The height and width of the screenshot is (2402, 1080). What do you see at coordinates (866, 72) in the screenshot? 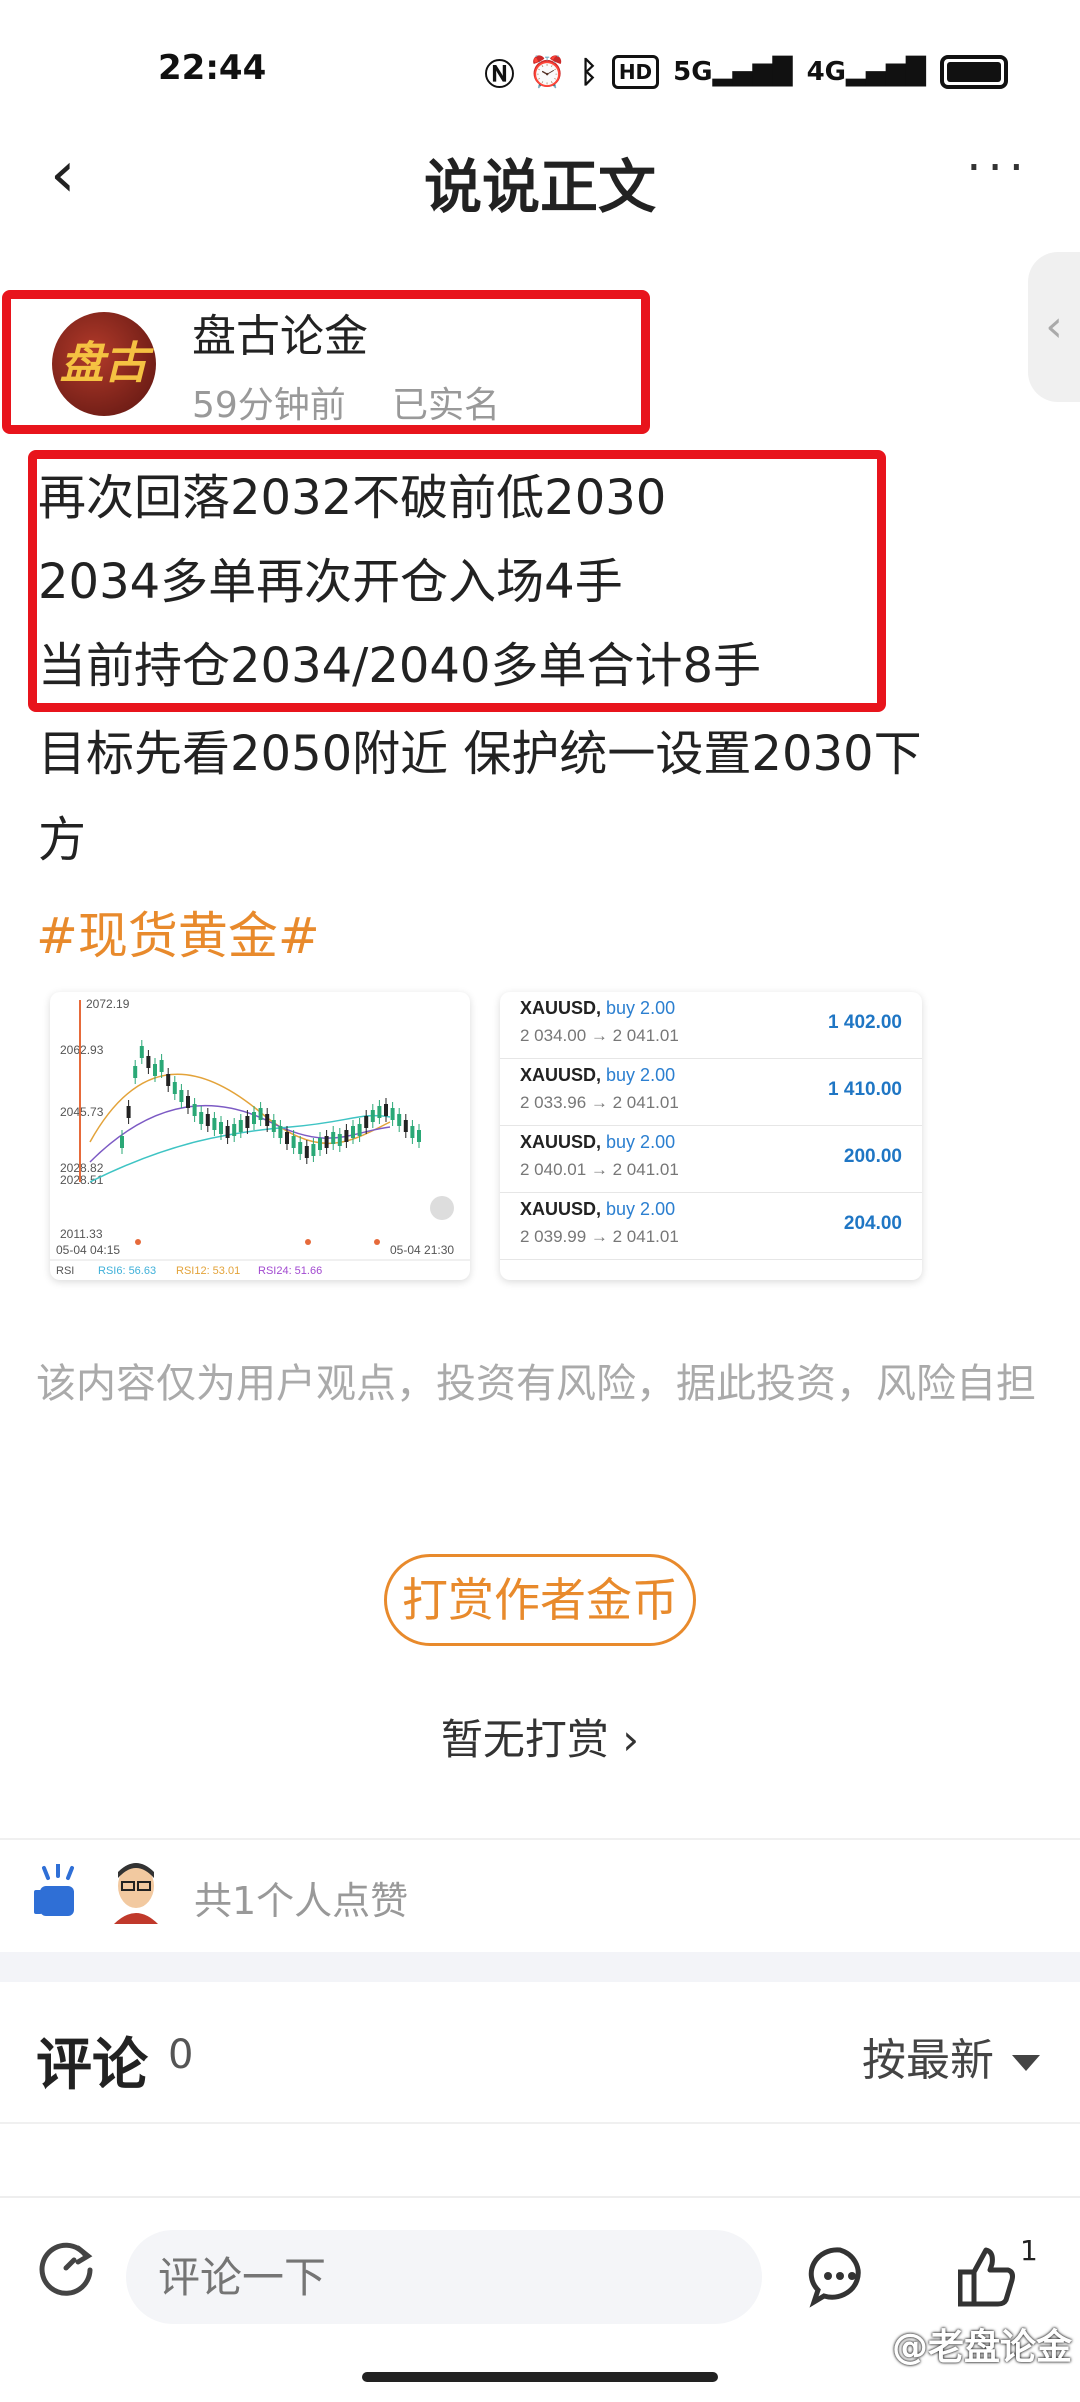
I see `4g-signal-icon: 4G▂▄▆█` at bounding box center [866, 72].